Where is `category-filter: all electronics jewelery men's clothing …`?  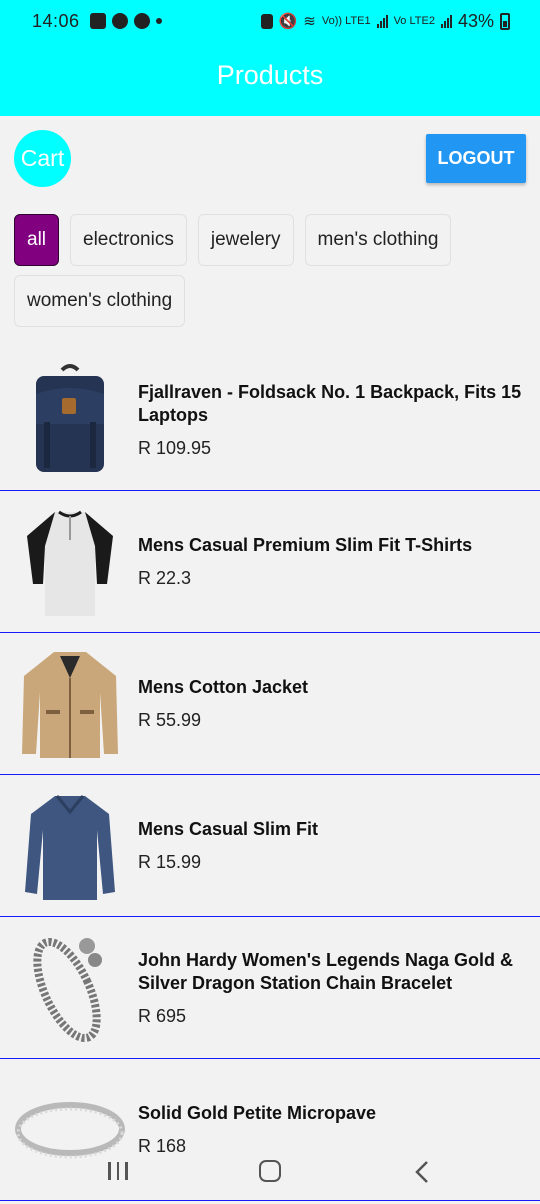
category-filter: all electronics jewelery men's clothing … is located at coordinates (270, 270).